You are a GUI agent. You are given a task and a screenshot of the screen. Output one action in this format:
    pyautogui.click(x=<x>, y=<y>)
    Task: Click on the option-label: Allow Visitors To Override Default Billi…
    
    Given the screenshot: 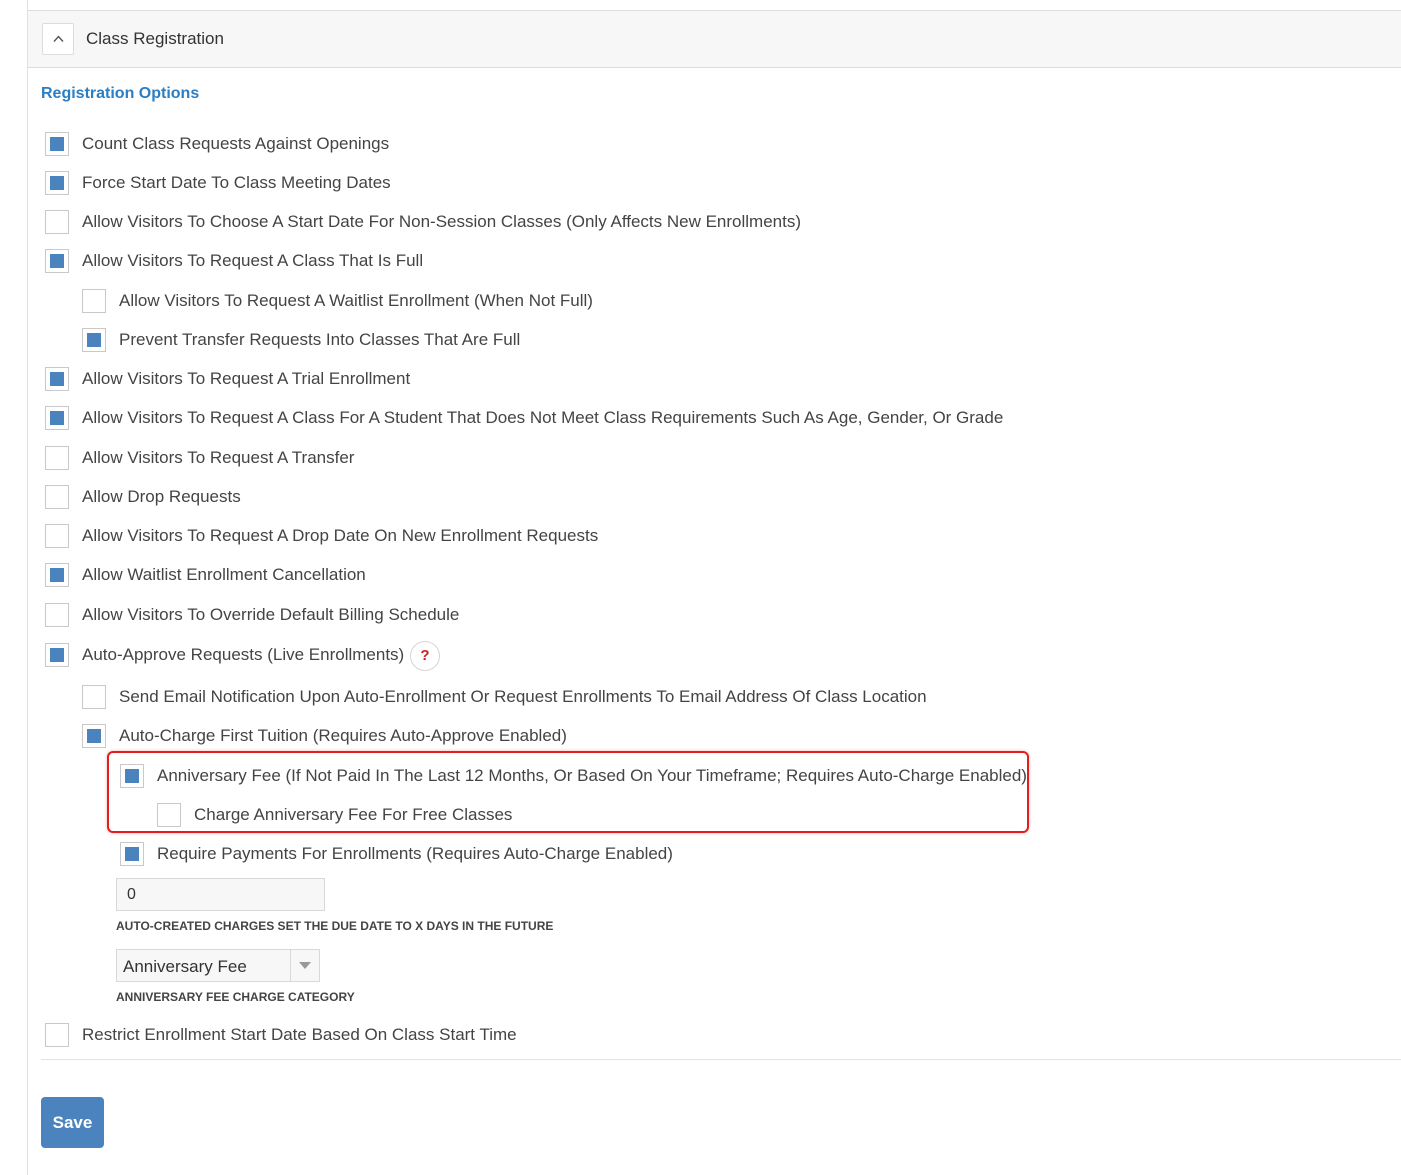 What is the action you would take?
    pyautogui.click(x=271, y=614)
    